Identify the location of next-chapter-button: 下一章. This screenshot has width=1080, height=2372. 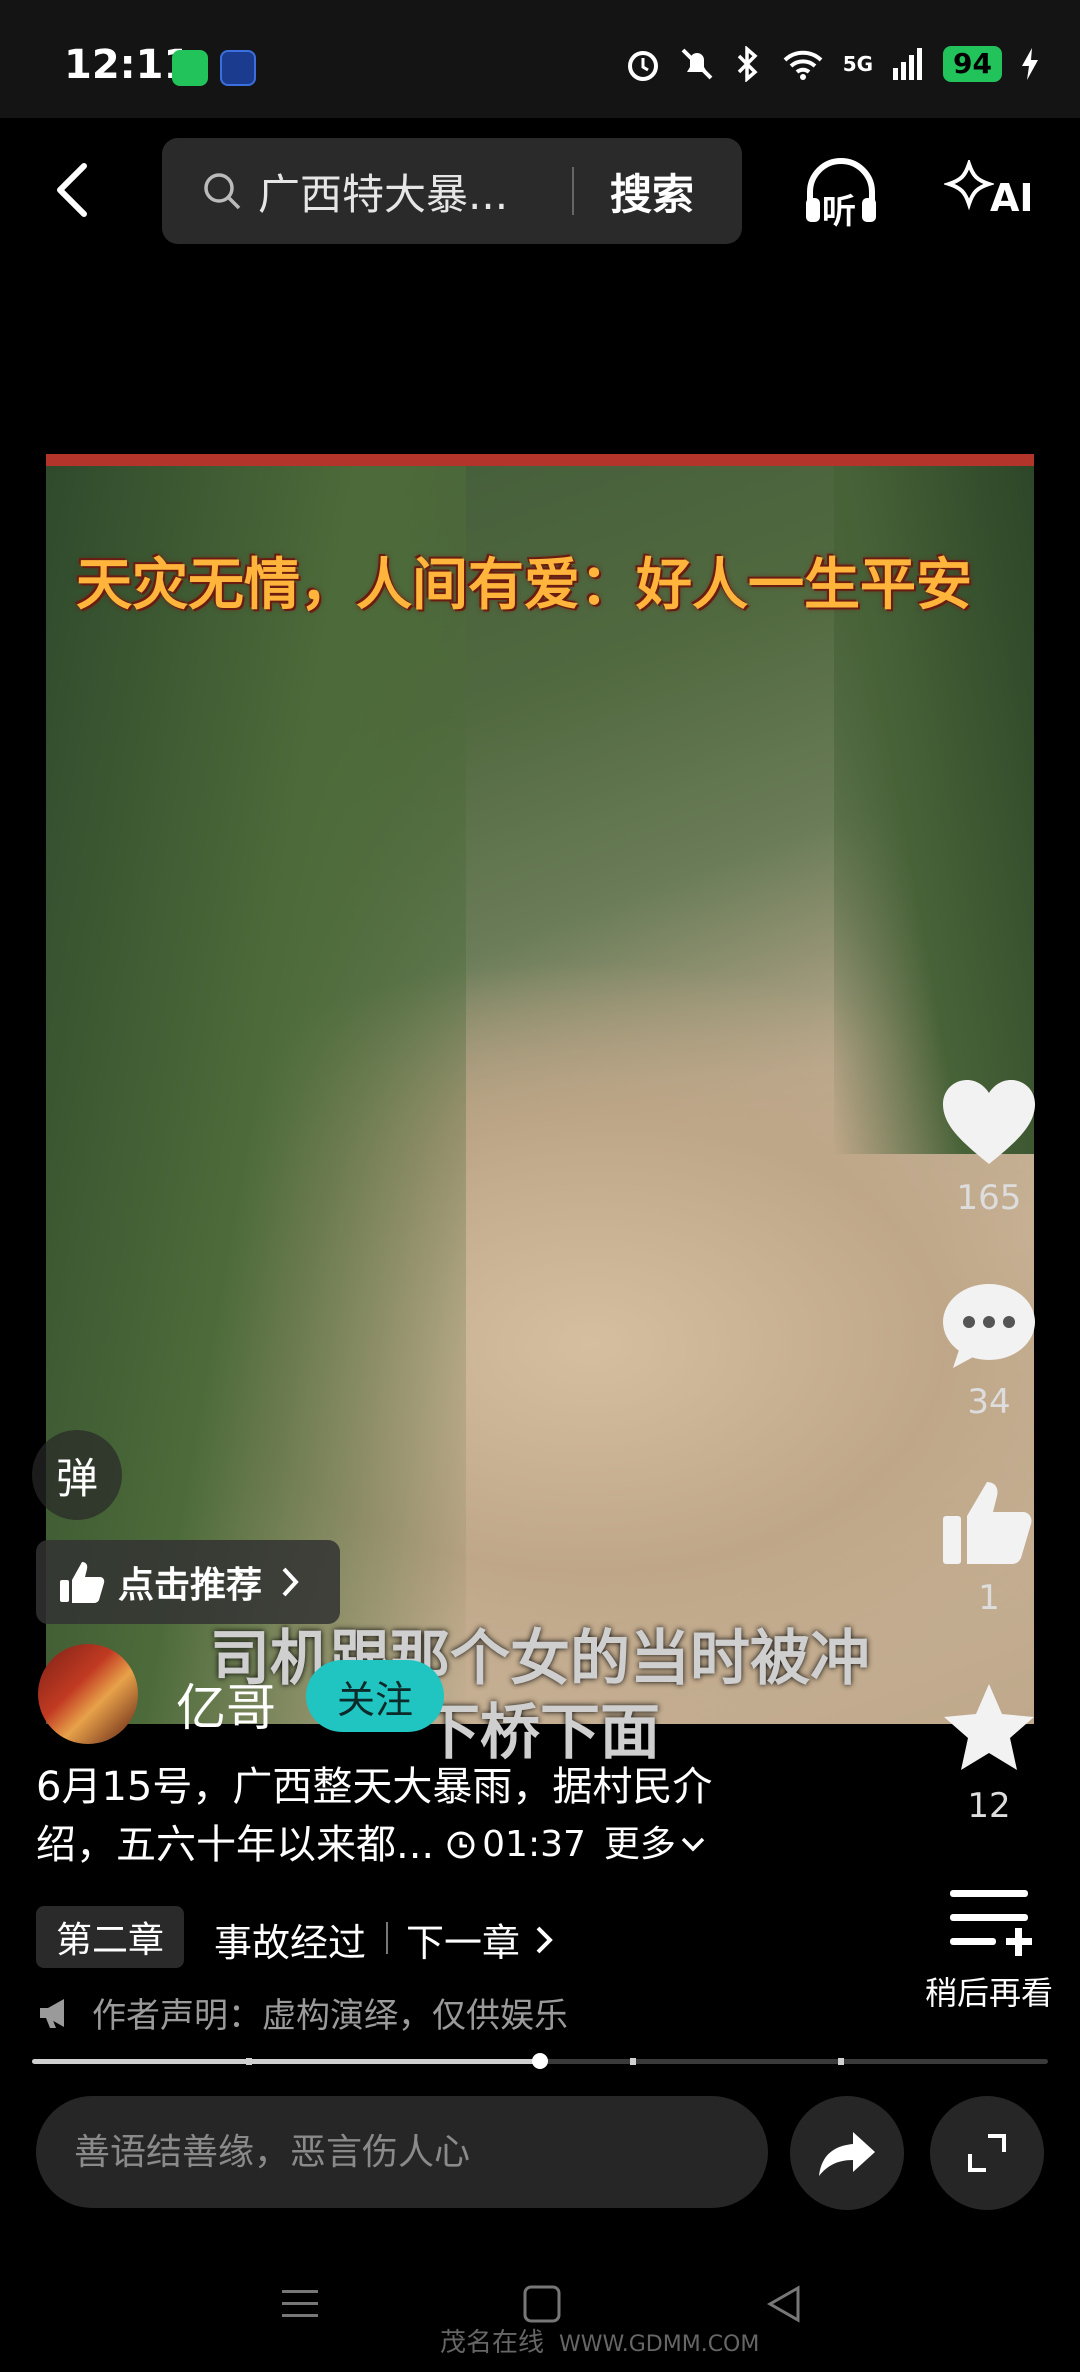
(481, 1939).